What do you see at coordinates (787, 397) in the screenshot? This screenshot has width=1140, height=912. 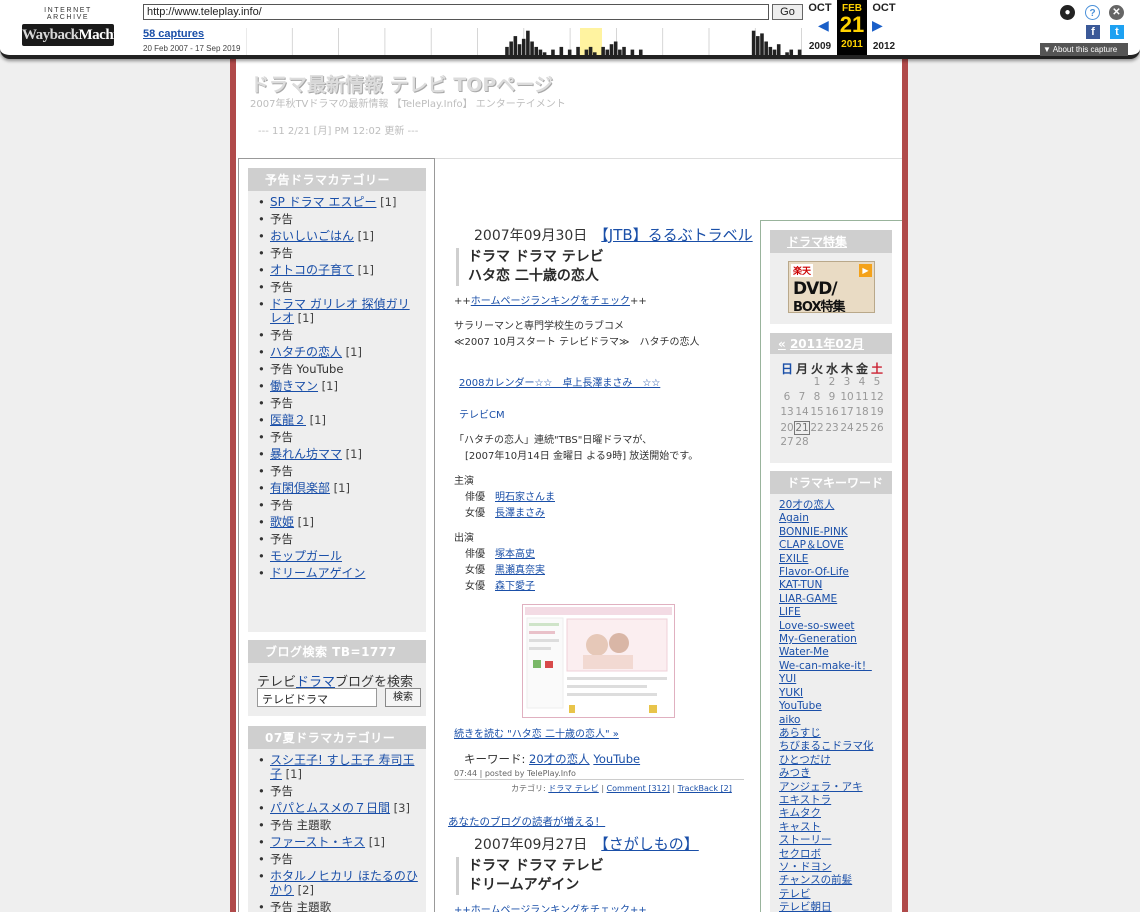 I see `calendar-day: 6` at bounding box center [787, 397].